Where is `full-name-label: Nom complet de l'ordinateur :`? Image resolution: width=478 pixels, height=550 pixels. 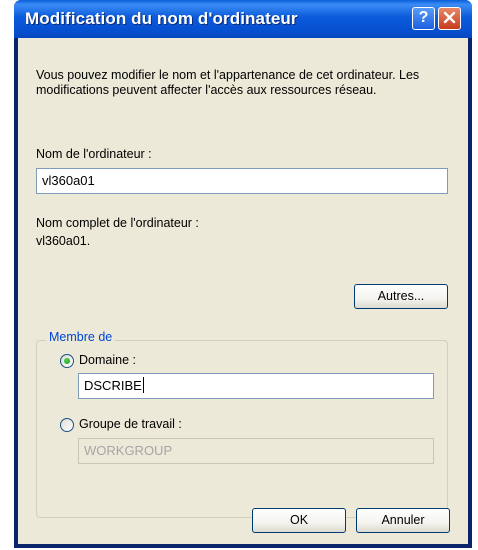
full-name-label: Nom complet de l'ordinateur : is located at coordinates (117, 223).